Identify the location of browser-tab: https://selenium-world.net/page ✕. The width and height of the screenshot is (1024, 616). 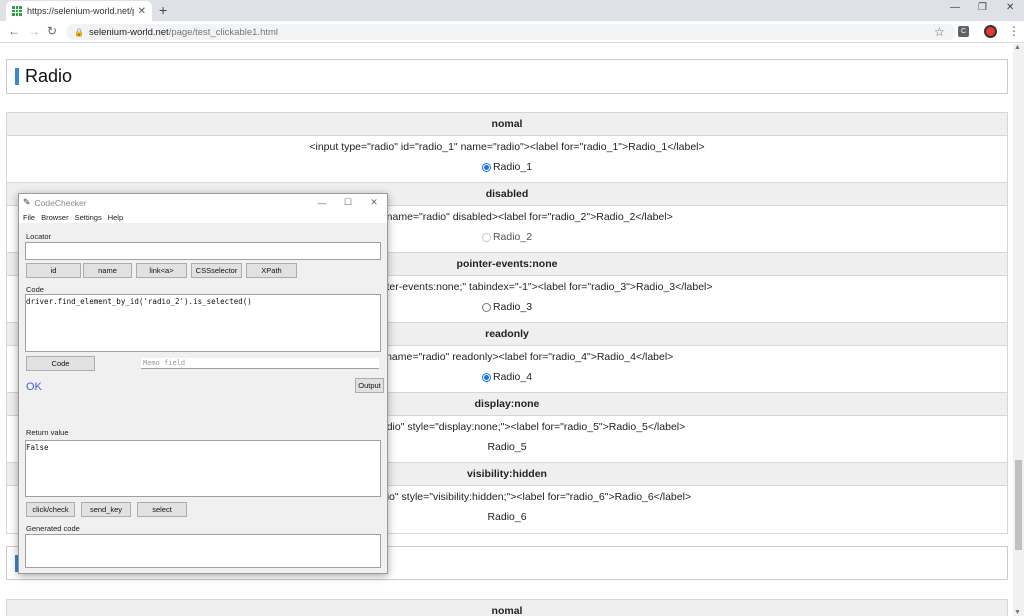
(79, 11).